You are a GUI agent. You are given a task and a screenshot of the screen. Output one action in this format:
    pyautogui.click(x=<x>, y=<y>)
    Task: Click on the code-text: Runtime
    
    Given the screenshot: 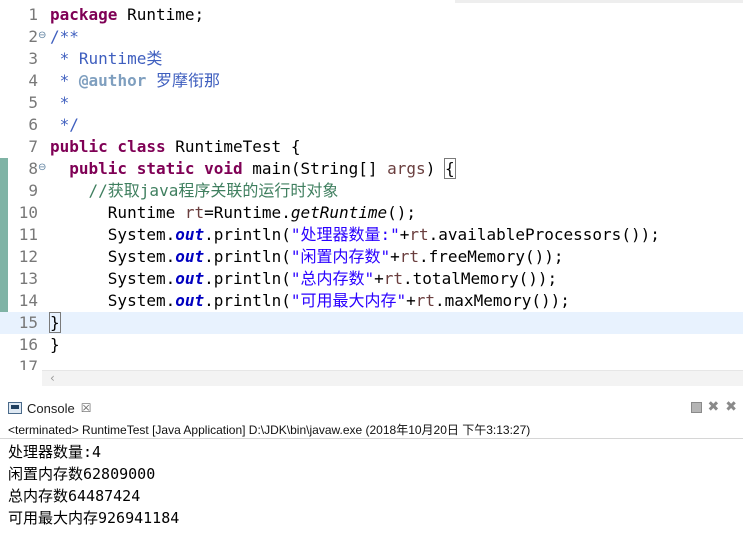 What is the action you would take?
    pyautogui.click(x=117, y=212)
    